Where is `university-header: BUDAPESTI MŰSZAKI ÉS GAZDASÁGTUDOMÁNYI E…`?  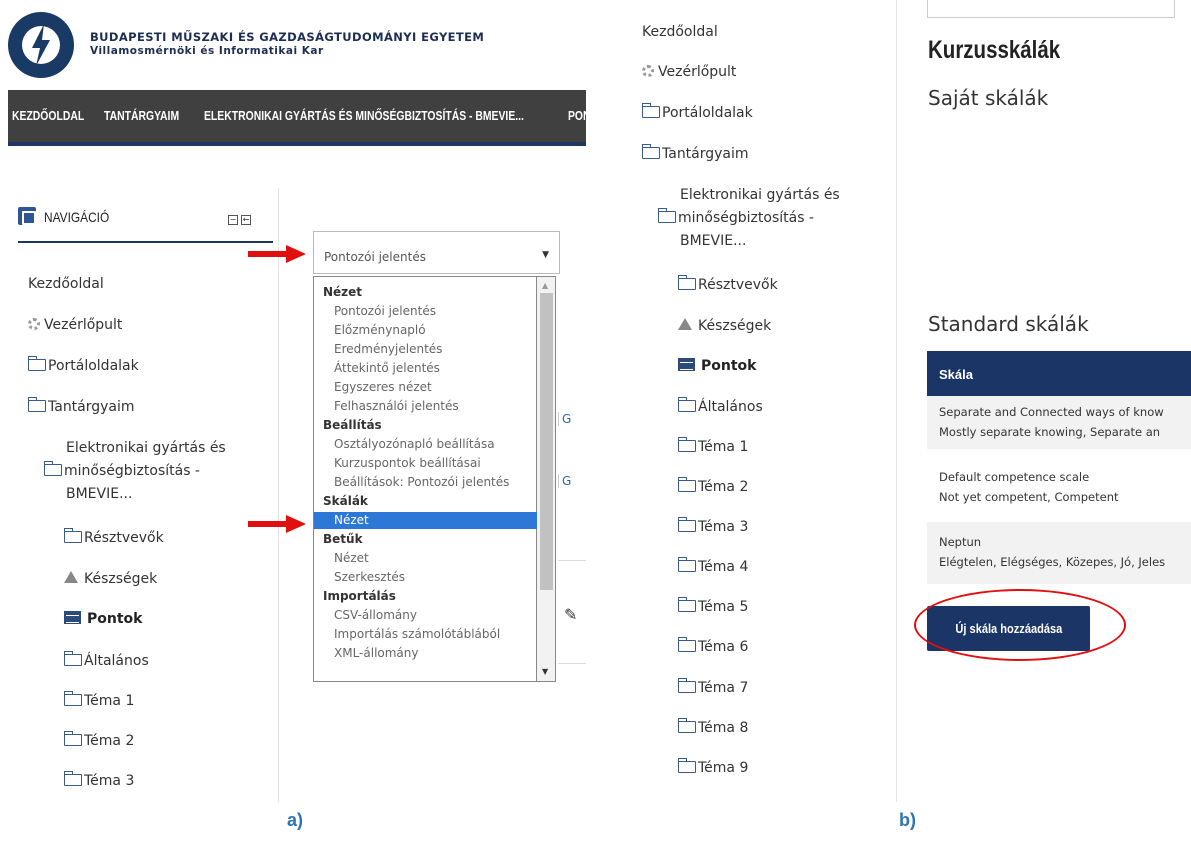 university-header: BUDAPESTI MŰSZAKI ÉS GAZDASÁGTUDOMÁNYI E… is located at coordinates (297, 48).